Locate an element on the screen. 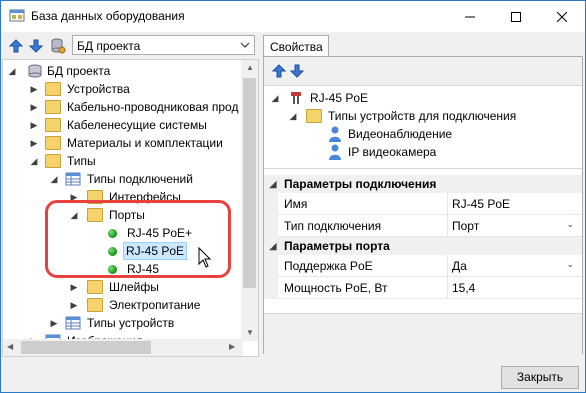 Image resolution: width=586 pixels, height=393 pixels. info-child-label: Видеонаблюдение is located at coordinates (400, 134).